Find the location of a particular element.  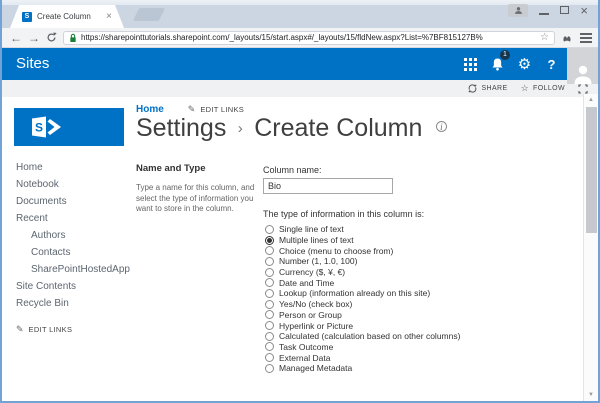

new-tab-button is located at coordinates (149, 14).